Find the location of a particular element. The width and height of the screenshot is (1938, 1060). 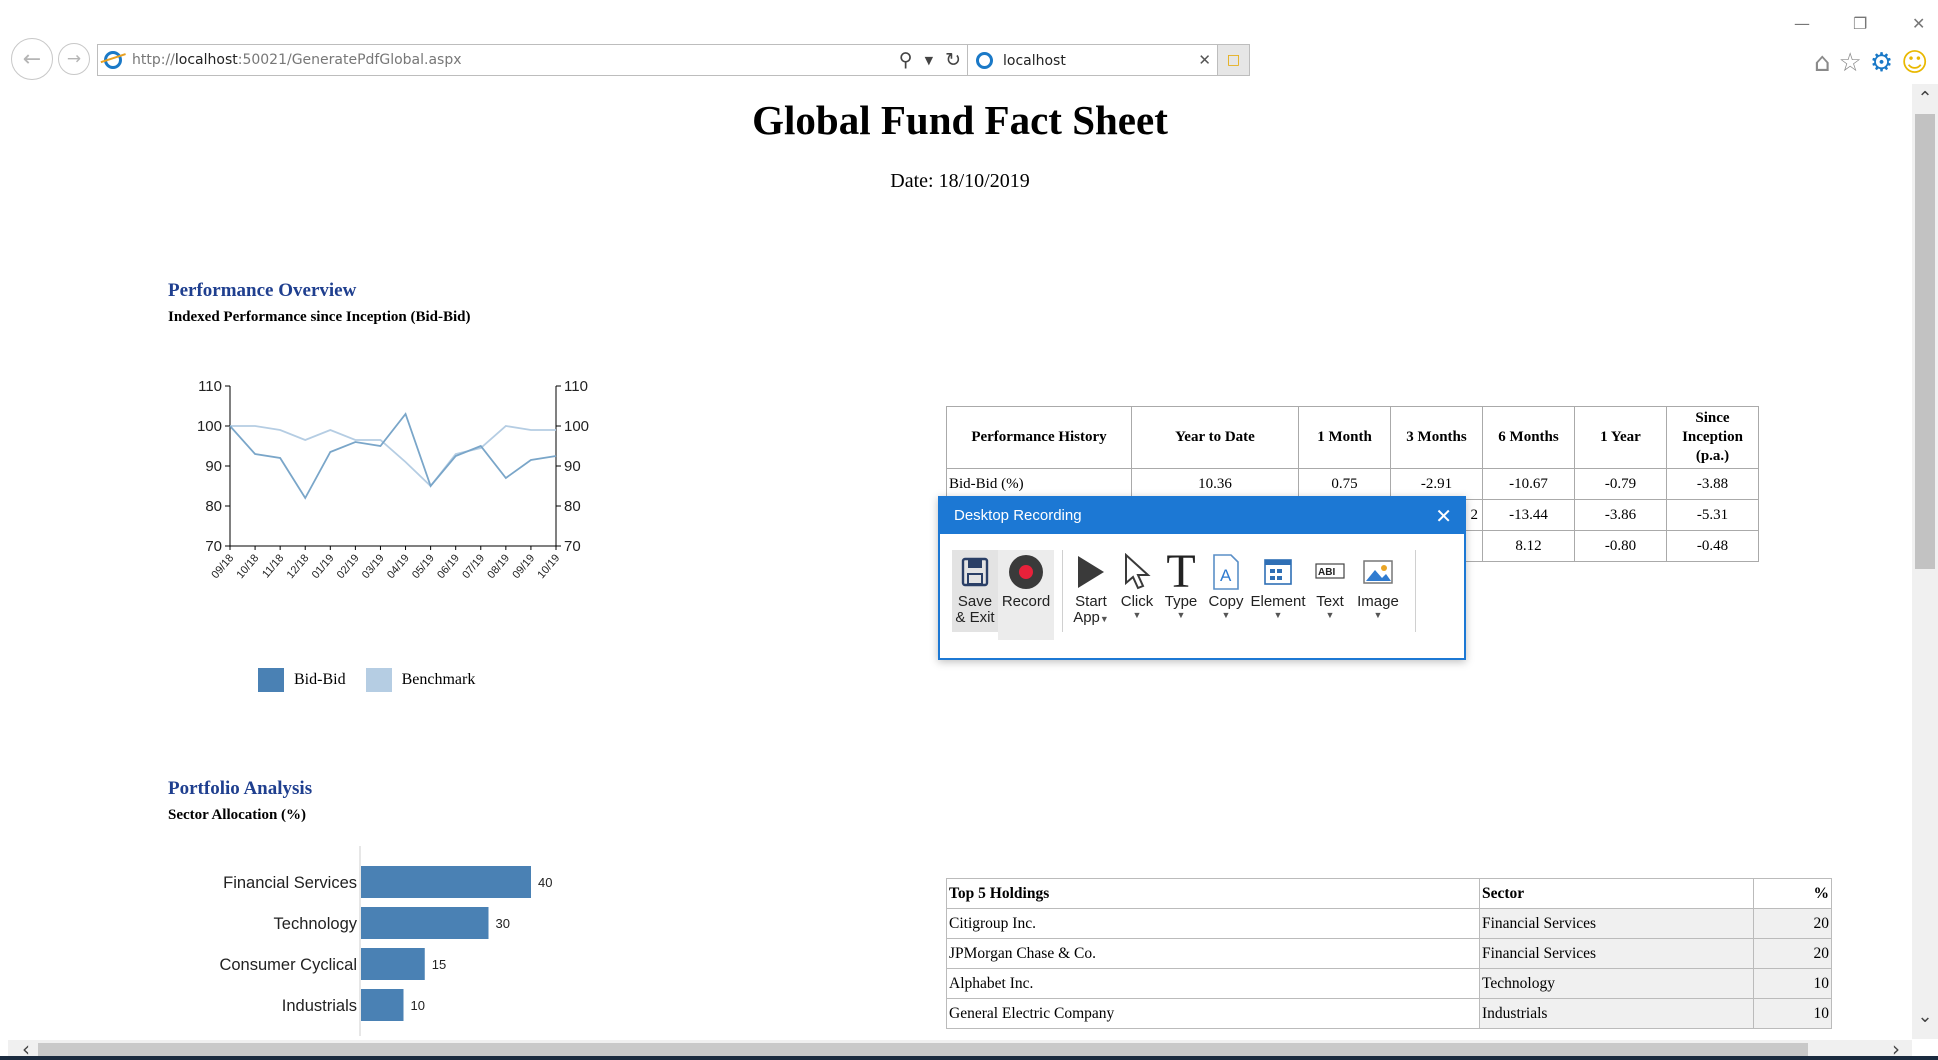

x-tick-label: 03/19 is located at coordinates (373, 566).